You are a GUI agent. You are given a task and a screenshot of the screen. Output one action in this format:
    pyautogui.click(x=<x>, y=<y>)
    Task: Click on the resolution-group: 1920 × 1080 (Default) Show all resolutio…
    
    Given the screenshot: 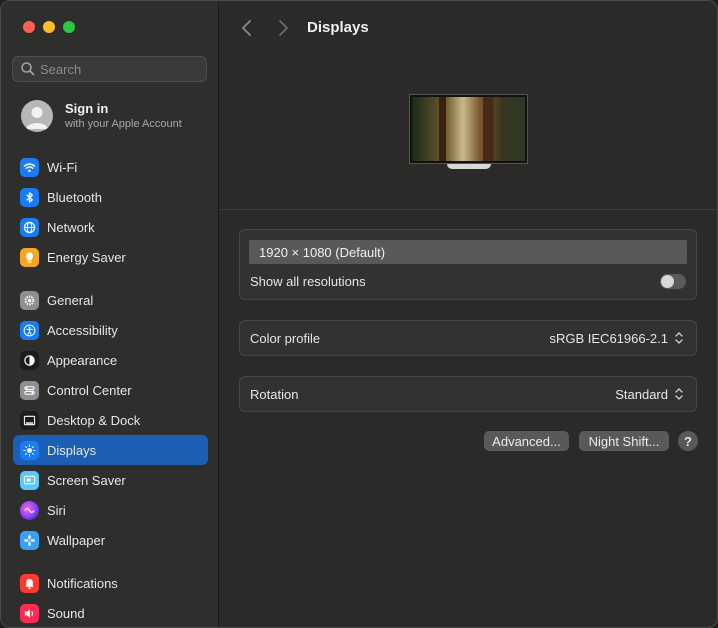 What is the action you would take?
    pyautogui.click(x=468, y=264)
    